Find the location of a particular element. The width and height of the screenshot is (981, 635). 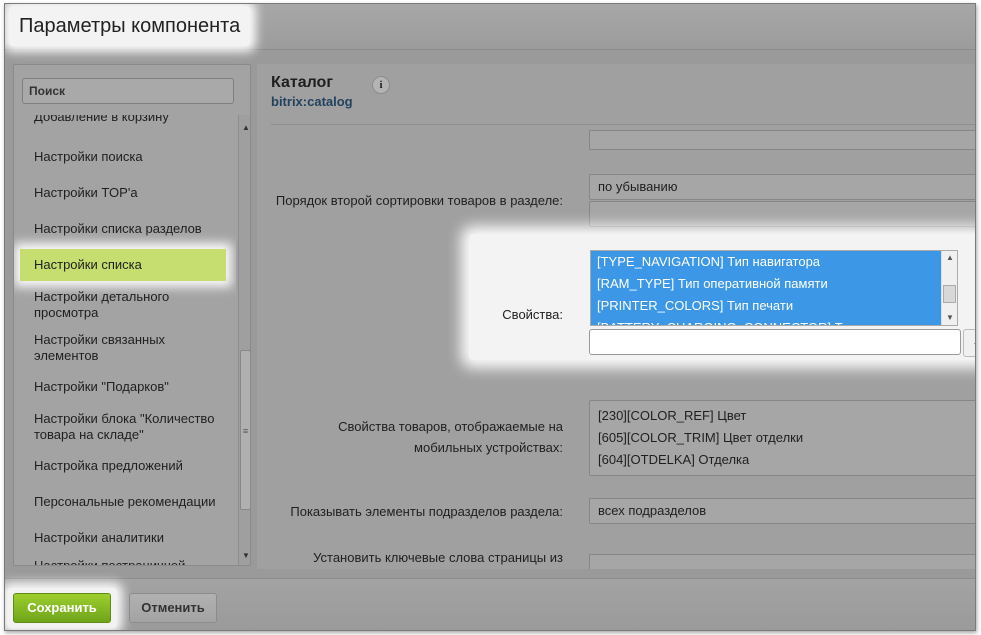

properties-add-input is located at coordinates (775, 342).